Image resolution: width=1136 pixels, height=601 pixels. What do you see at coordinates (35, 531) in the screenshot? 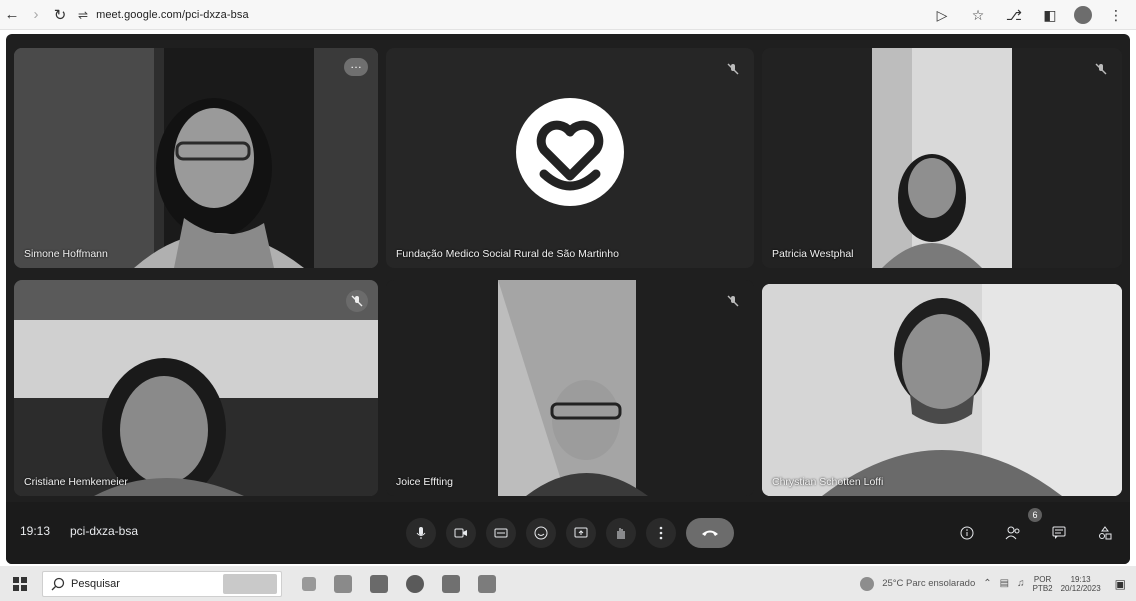
I see `meeting-time: 19:13` at bounding box center [35, 531].